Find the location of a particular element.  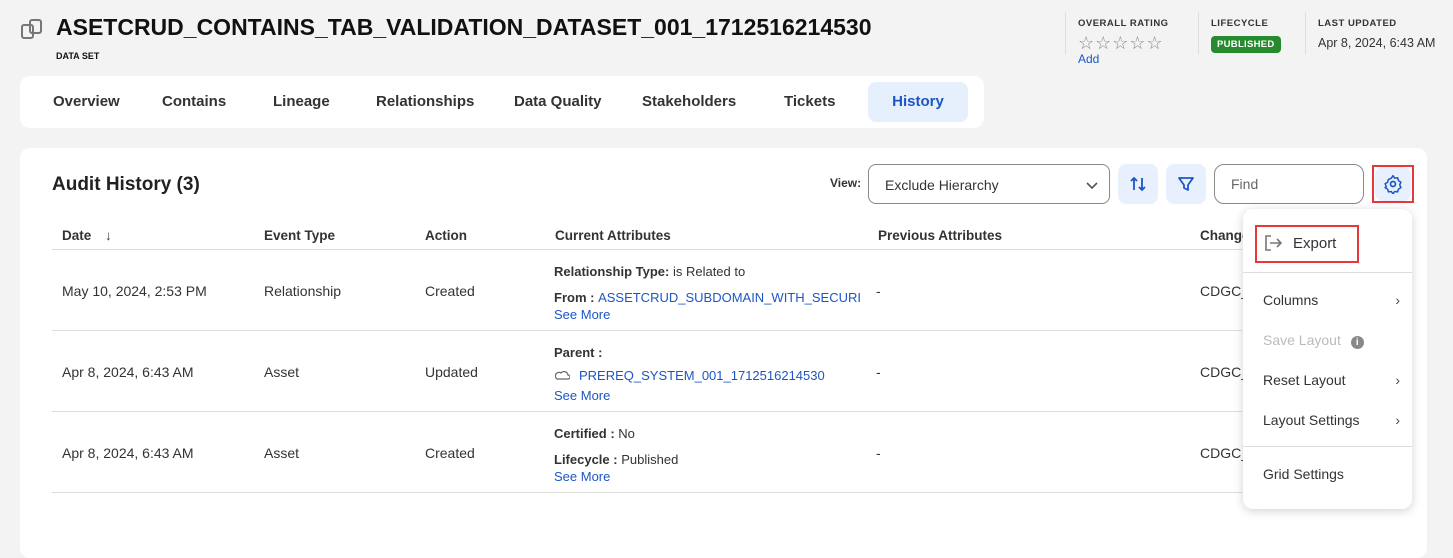

sort-button is located at coordinates (1138, 184).